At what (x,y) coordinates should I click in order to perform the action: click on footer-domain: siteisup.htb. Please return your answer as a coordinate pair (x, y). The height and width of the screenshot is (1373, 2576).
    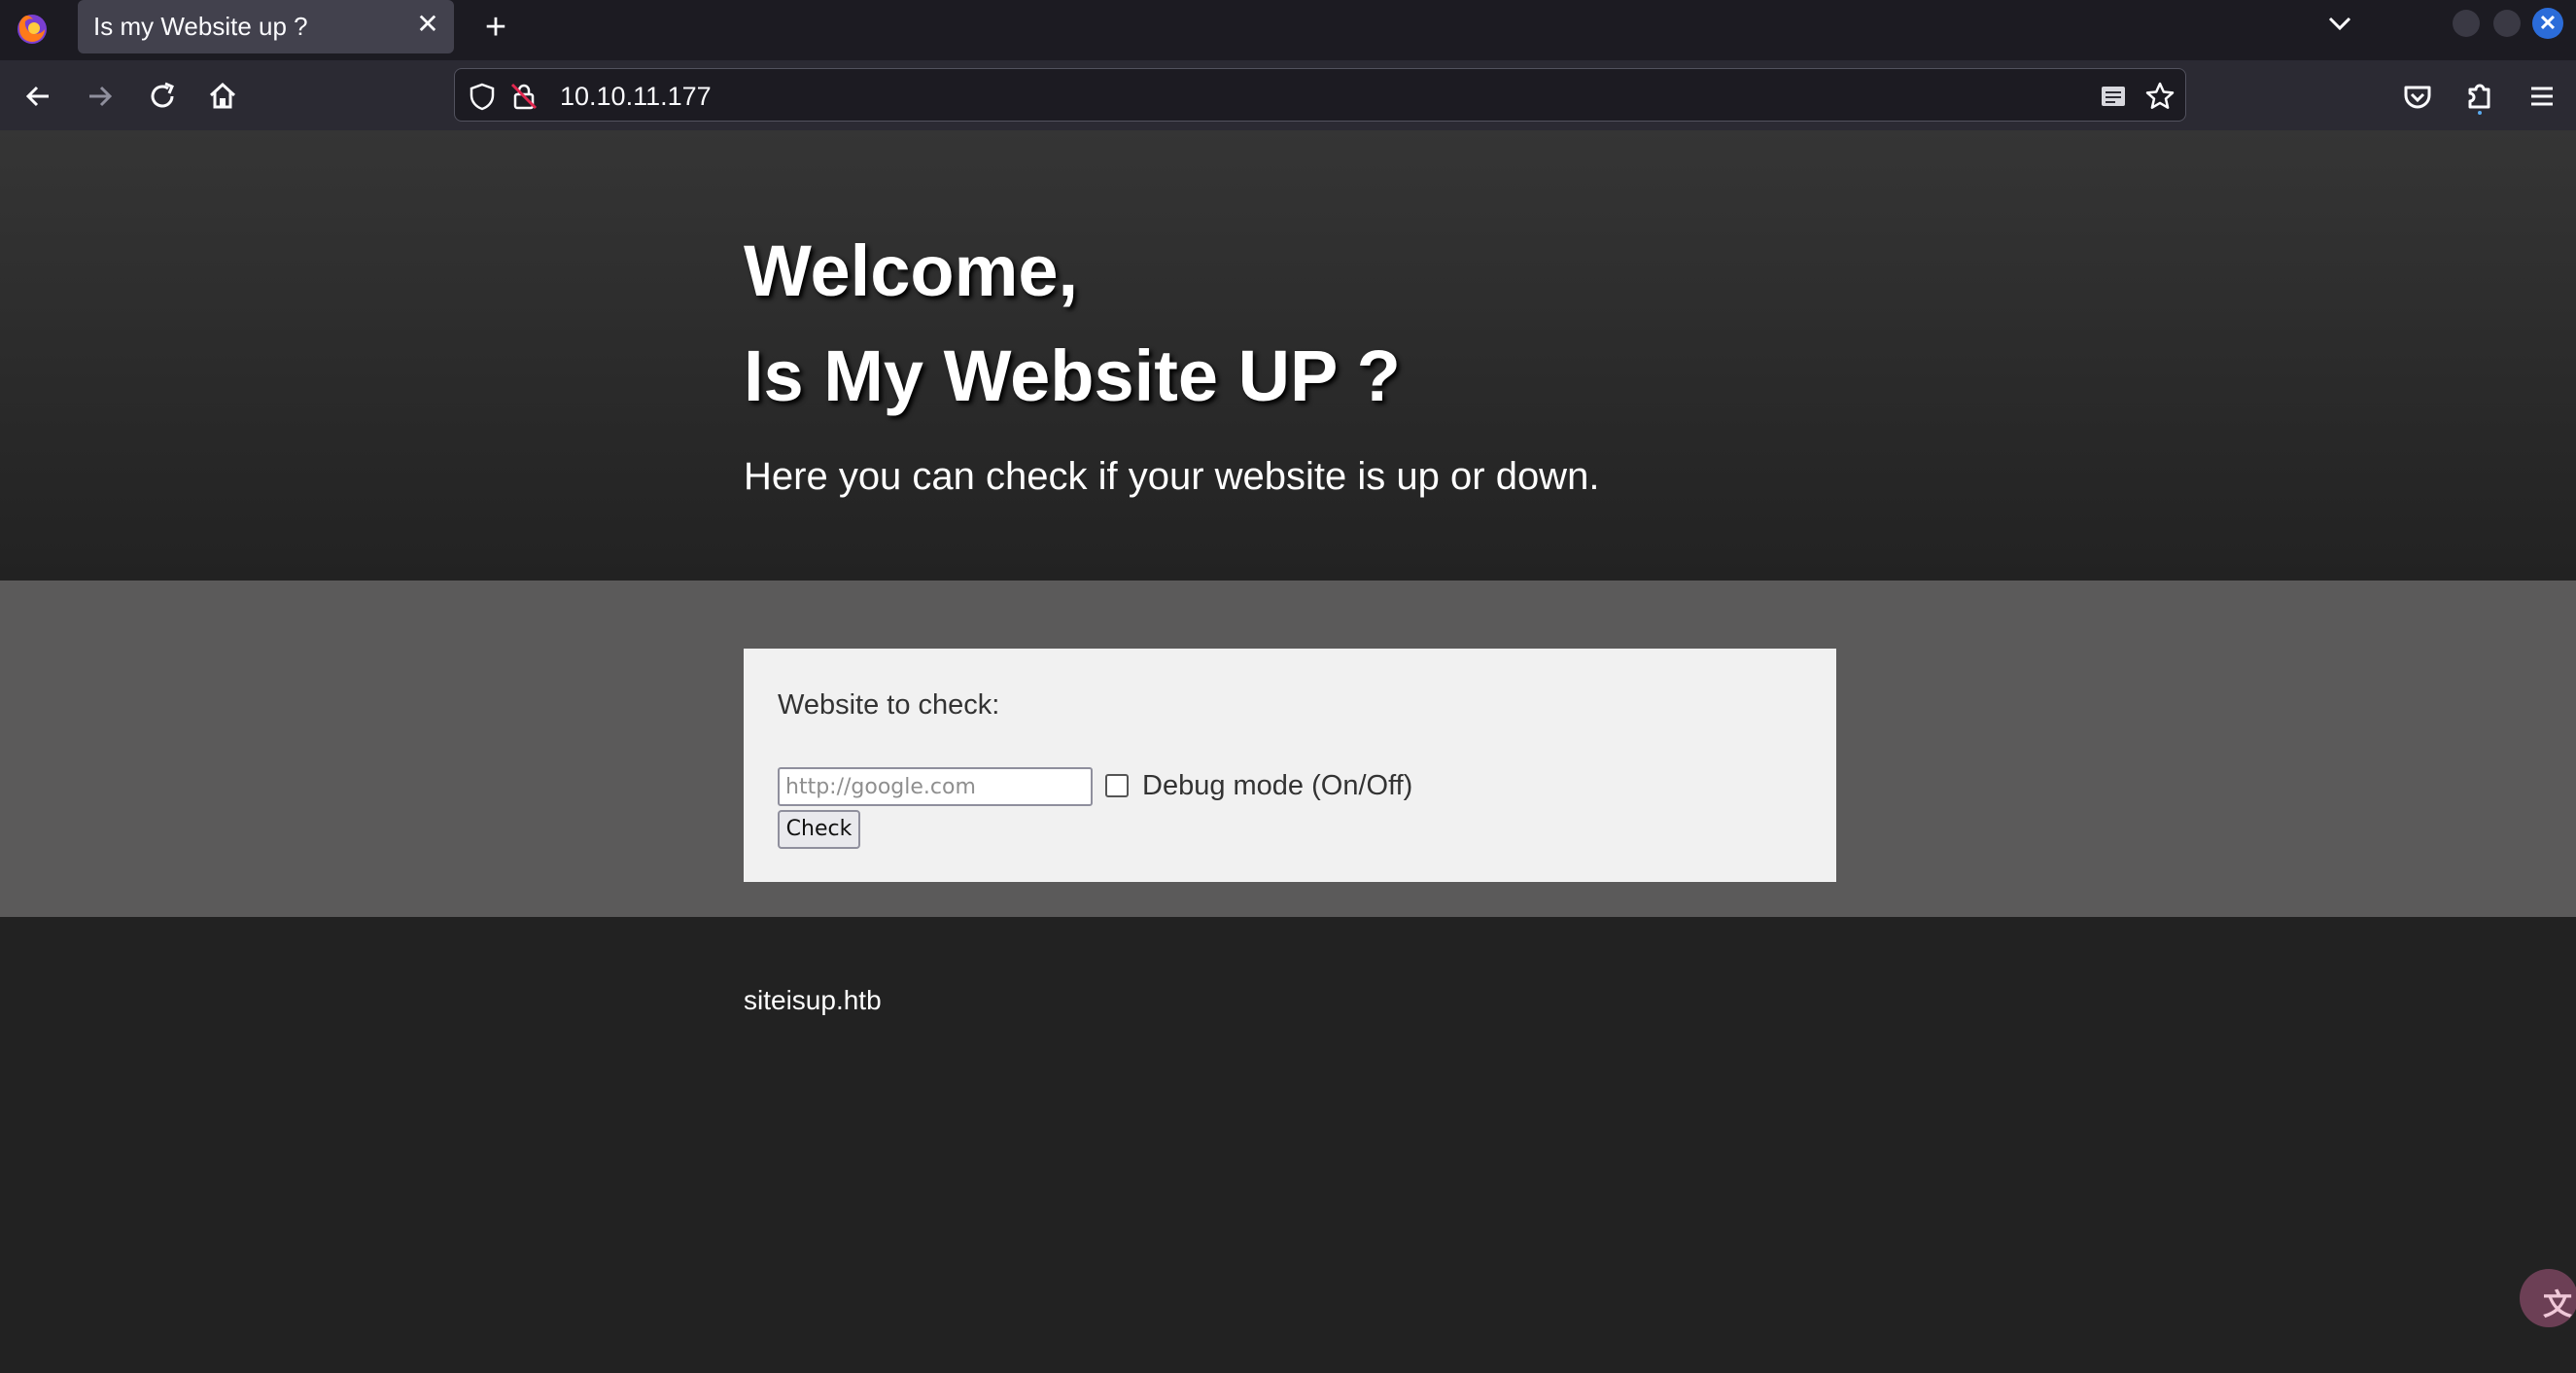
    Looking at the image, I should click on (813, 1000).